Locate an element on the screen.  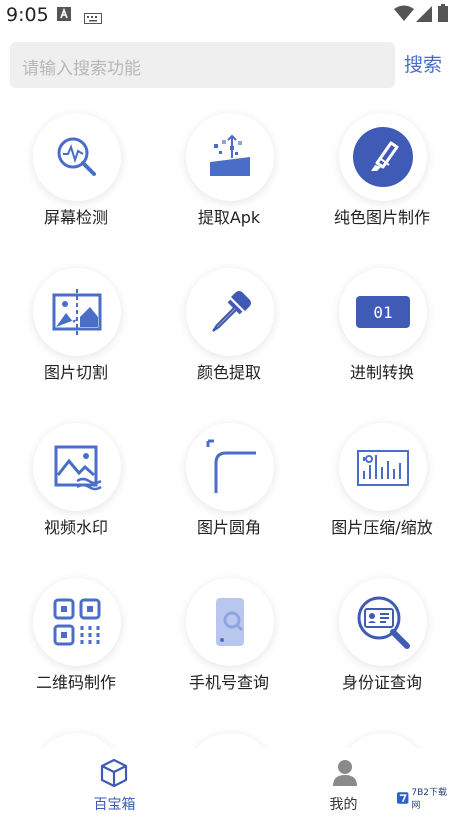
watermark-logo: 7B2下载网 is located at coordinates (425, 799).